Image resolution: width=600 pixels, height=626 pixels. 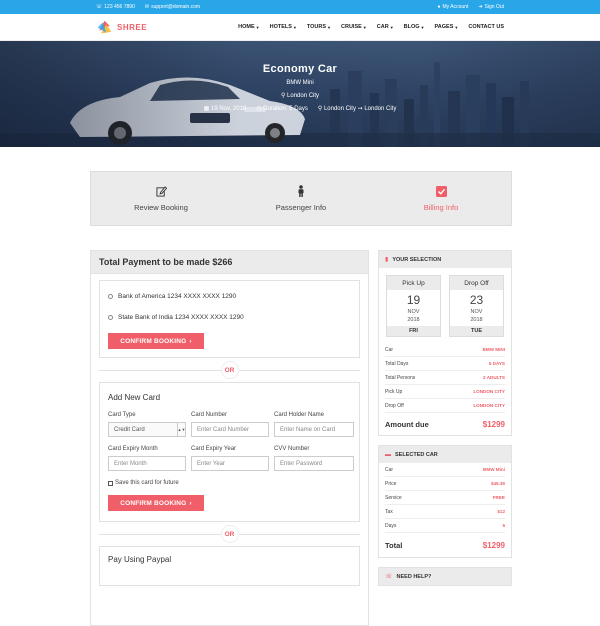 What do you see at coordinates (494, 377) in the screenshot?
I see `summary-value: 2 ADULTS` at bounding box center [494, 377].